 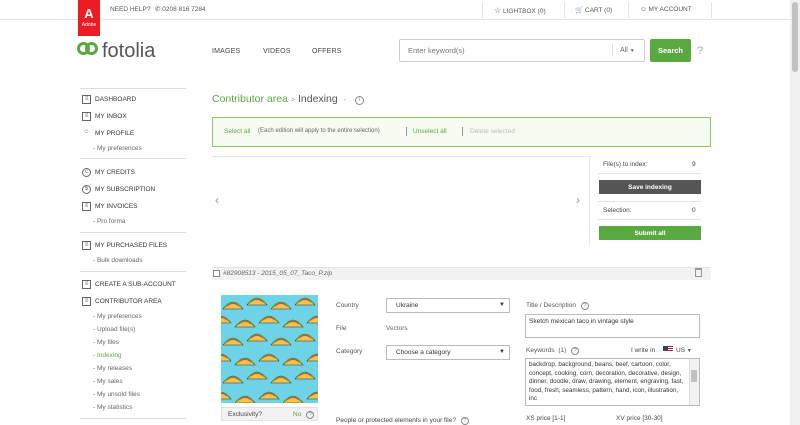 What do you see at coordinates (278, 273) in the screenshot?
I see `file-name: #82908513 - 2015_05_07_Taco_P.zip` at bounding box center [278, 273].